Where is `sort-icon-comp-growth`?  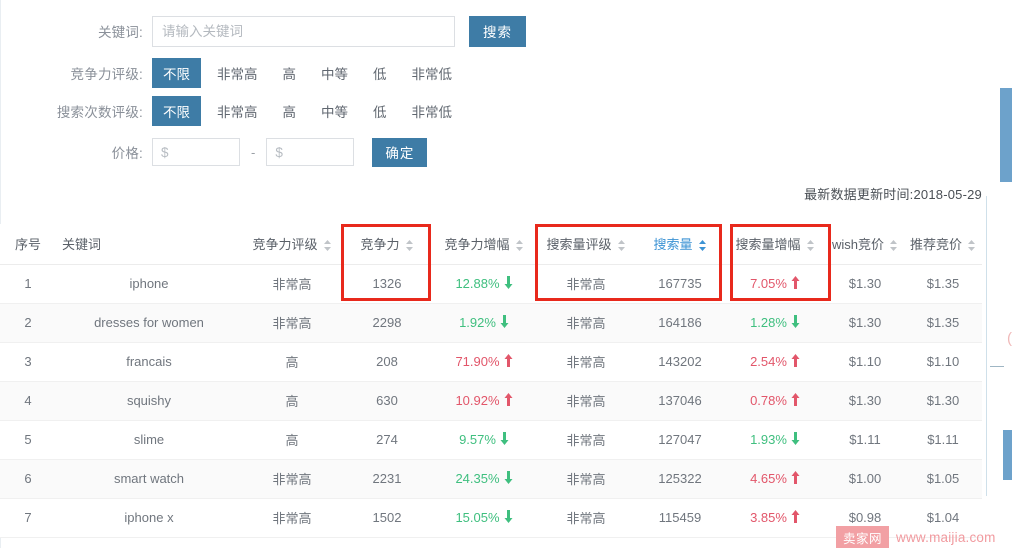 sort-icon-comp-growth is located at coordinates (519, 245).